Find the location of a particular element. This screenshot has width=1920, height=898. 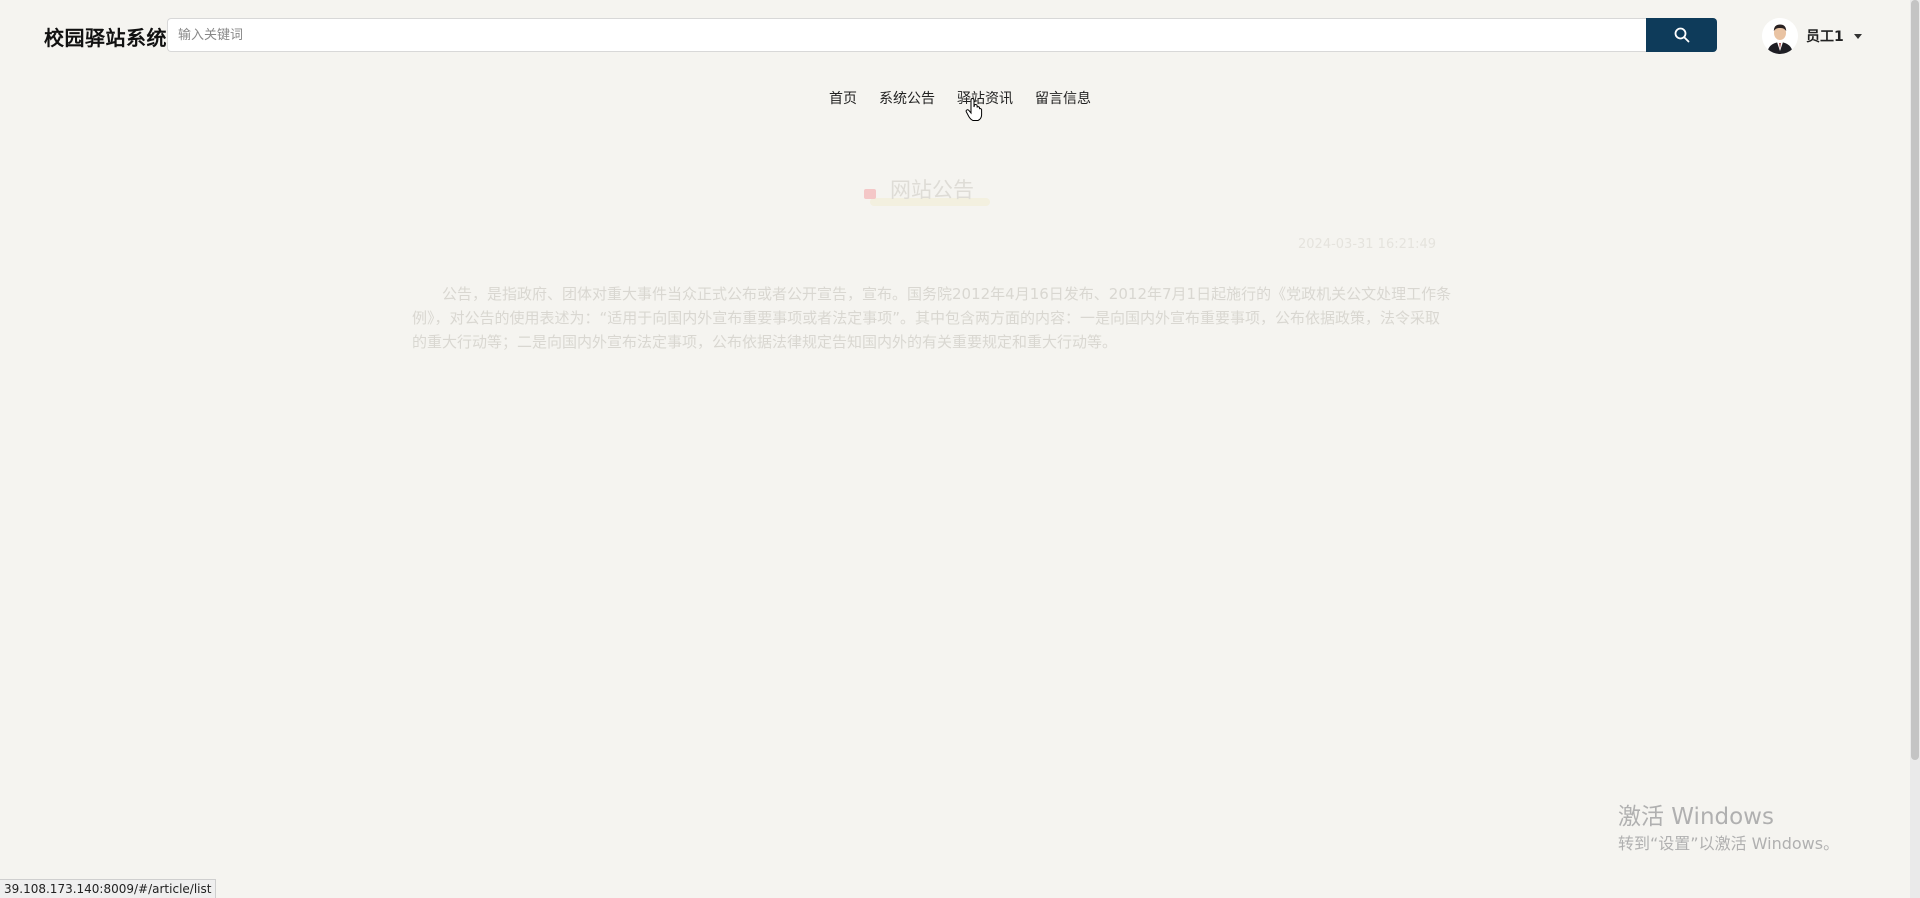

avatar is located at coordinates (1780, 36).